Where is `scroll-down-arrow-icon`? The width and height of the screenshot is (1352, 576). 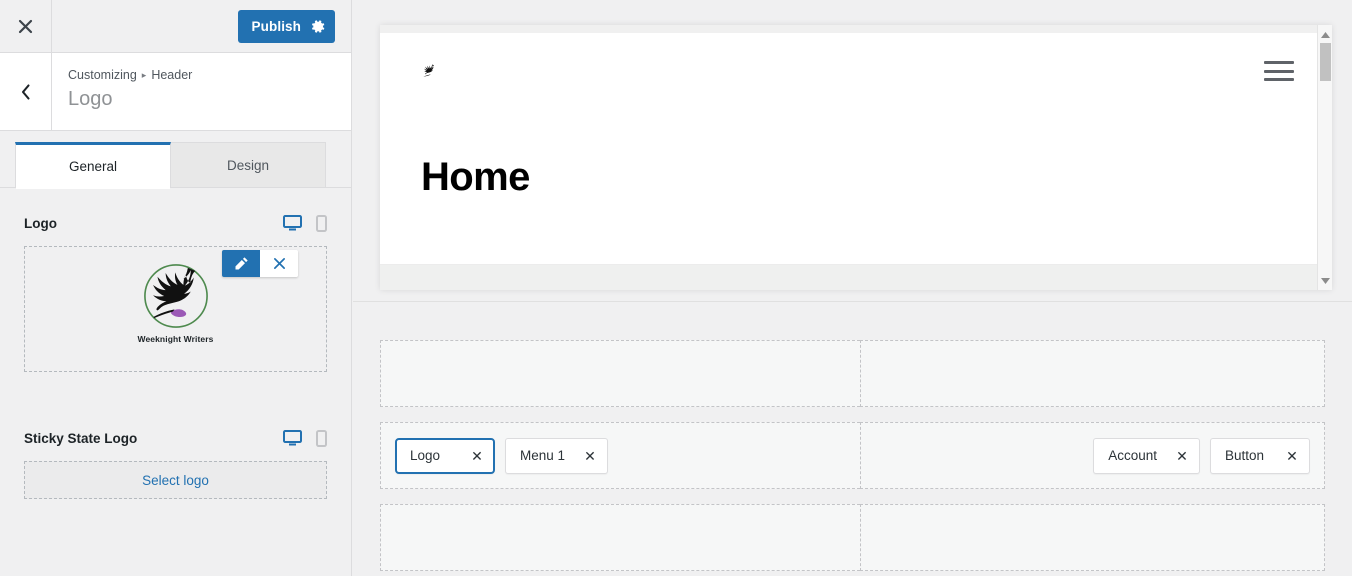 scroll-down-arrow-icon is located at coordinates (1325, 280).